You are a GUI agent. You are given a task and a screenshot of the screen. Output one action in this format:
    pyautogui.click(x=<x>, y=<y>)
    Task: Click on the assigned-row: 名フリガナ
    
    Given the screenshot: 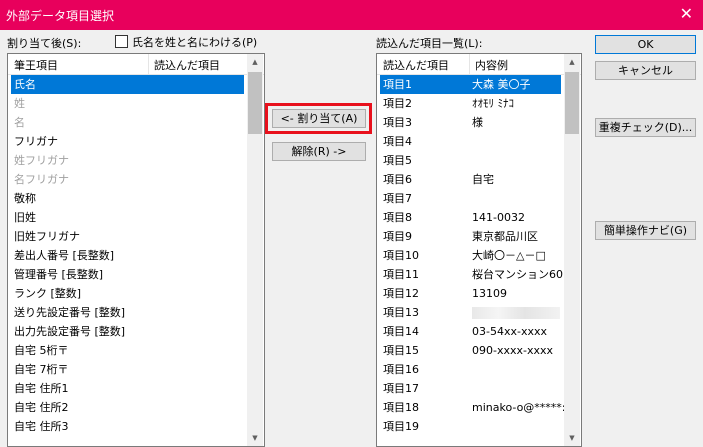 What is the action you would take?
    pyautogui.click(x=127, y=179)
    